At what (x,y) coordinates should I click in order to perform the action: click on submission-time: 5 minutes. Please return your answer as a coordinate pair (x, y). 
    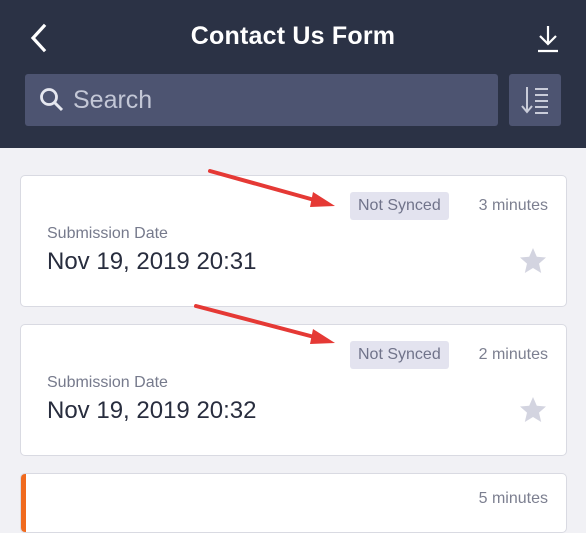
    Looking at the image, I should click on (513, 498).